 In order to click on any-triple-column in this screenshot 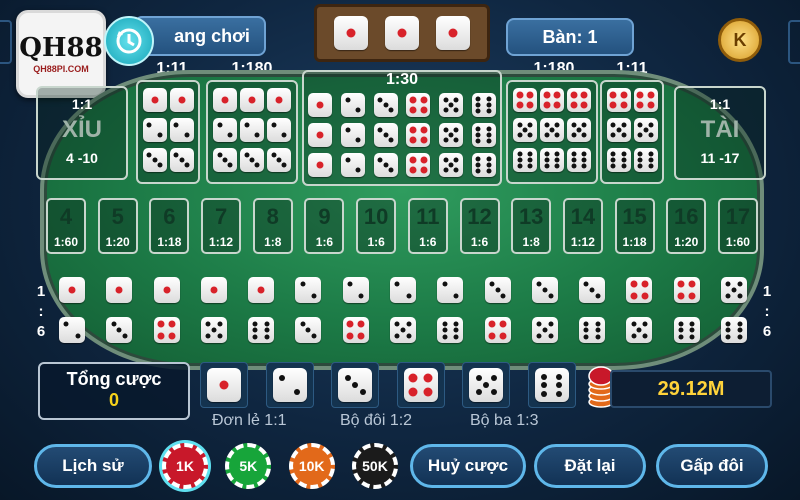, I will do `click(418, 135)`.